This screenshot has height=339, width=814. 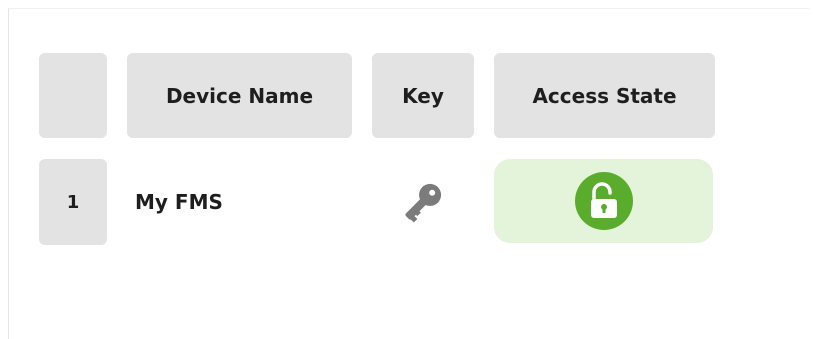 What do you see at coordinates (423, 95) in the screenshot?
I see `header-key: Key` at bounding box center [423, 95].